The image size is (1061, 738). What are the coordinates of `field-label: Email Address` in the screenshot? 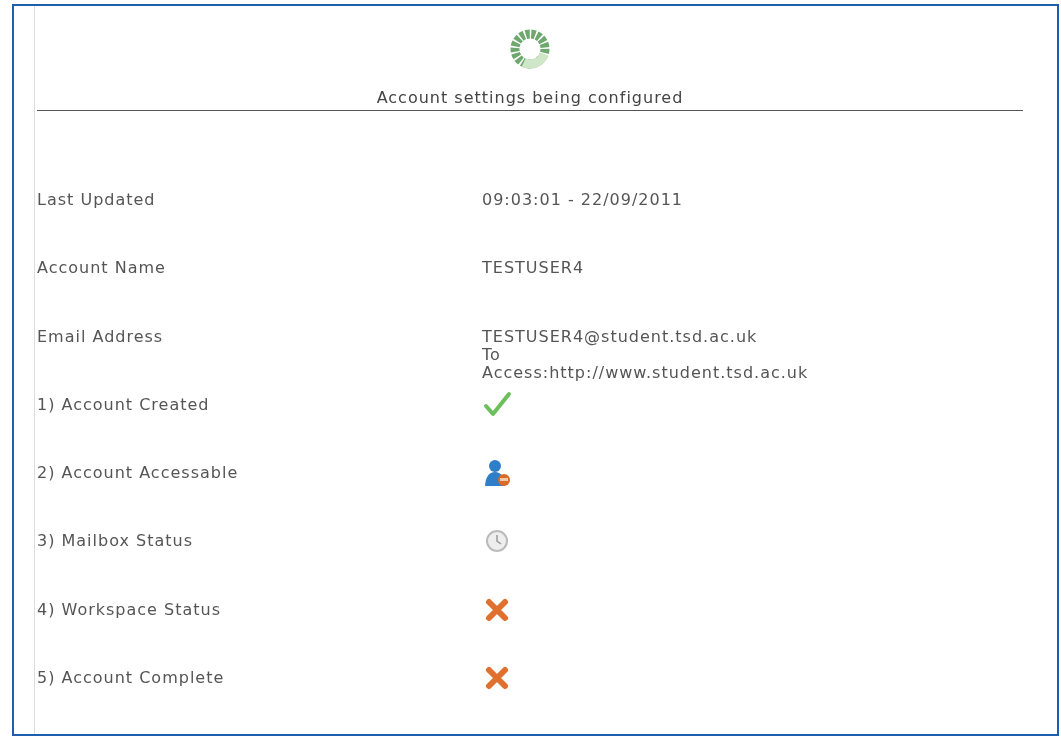 It's located at (100, 336).